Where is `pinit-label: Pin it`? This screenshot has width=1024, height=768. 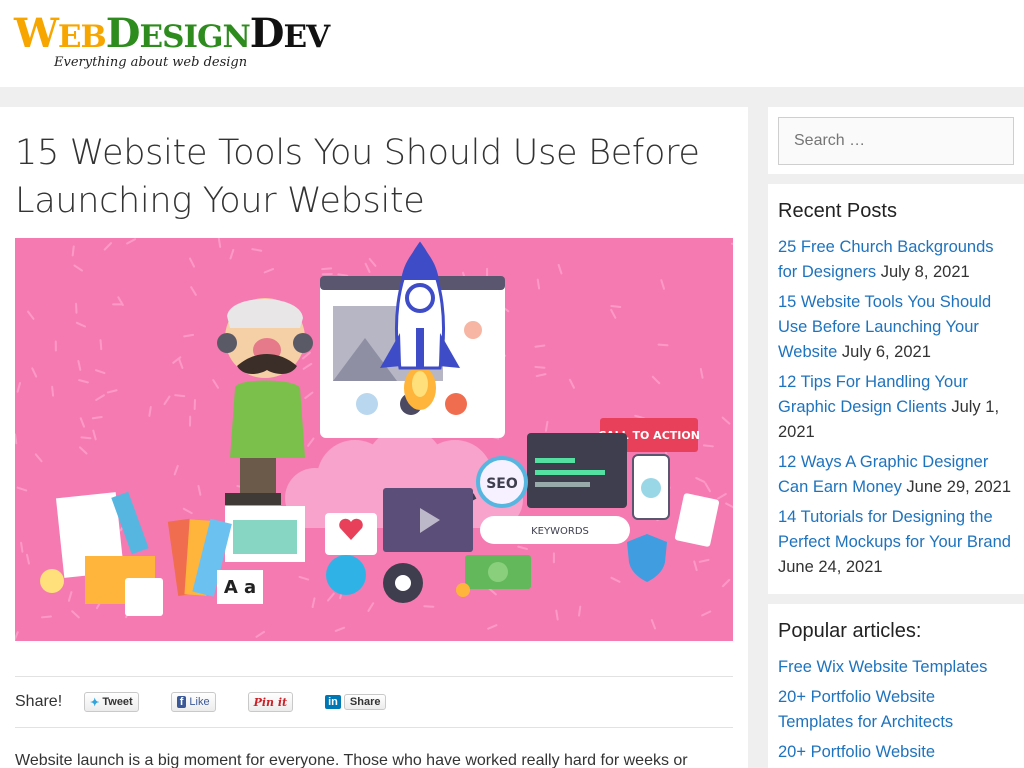 pinit-label: Pin it is located at coordinates (270, 702).